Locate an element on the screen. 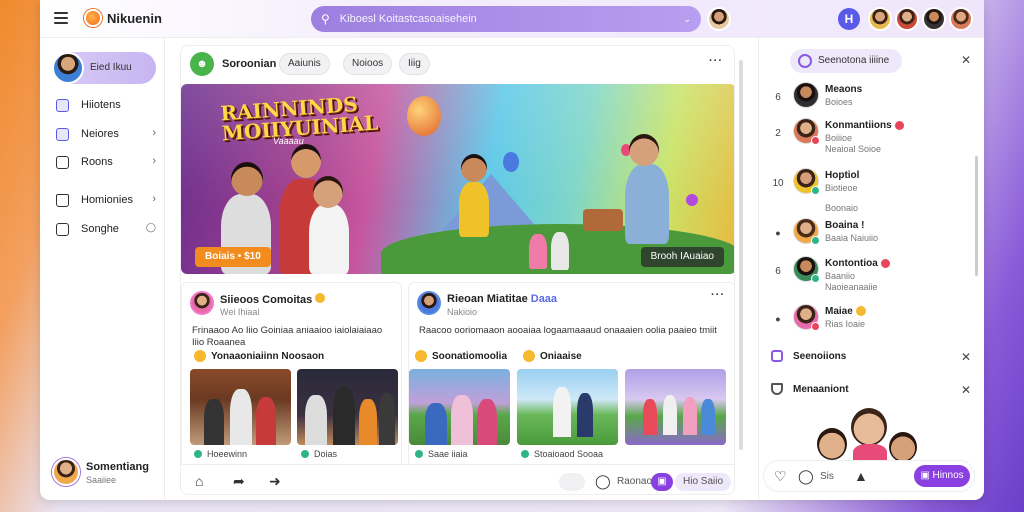 This screenshot has width=1024, height=512. send-button: ▣ Hinnos is located at coordinates (942, 476).